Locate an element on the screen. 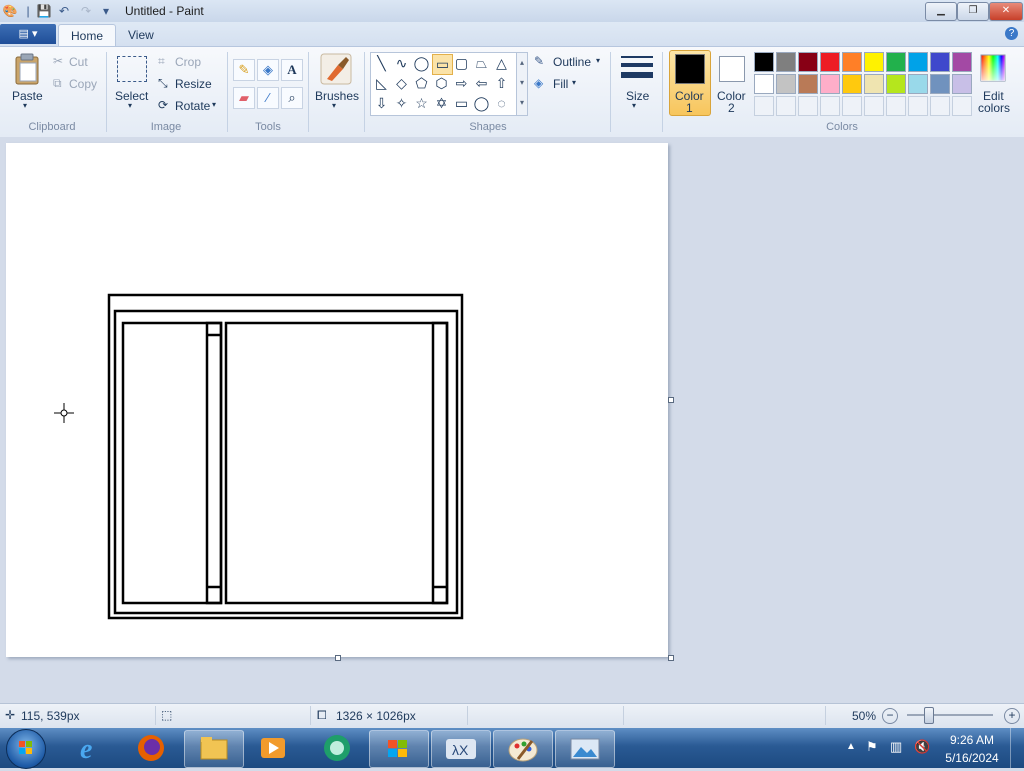 The width and height of the screenshot is (1024, 771). resize-button: Resize is located at coordinates (193, 84).